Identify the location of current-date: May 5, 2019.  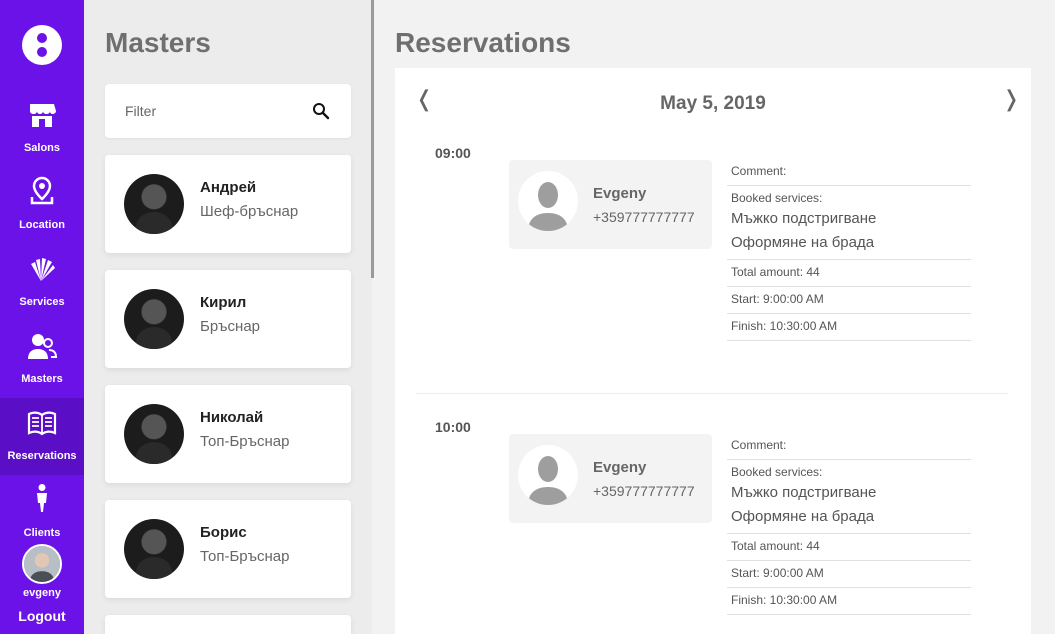
(713, 103).